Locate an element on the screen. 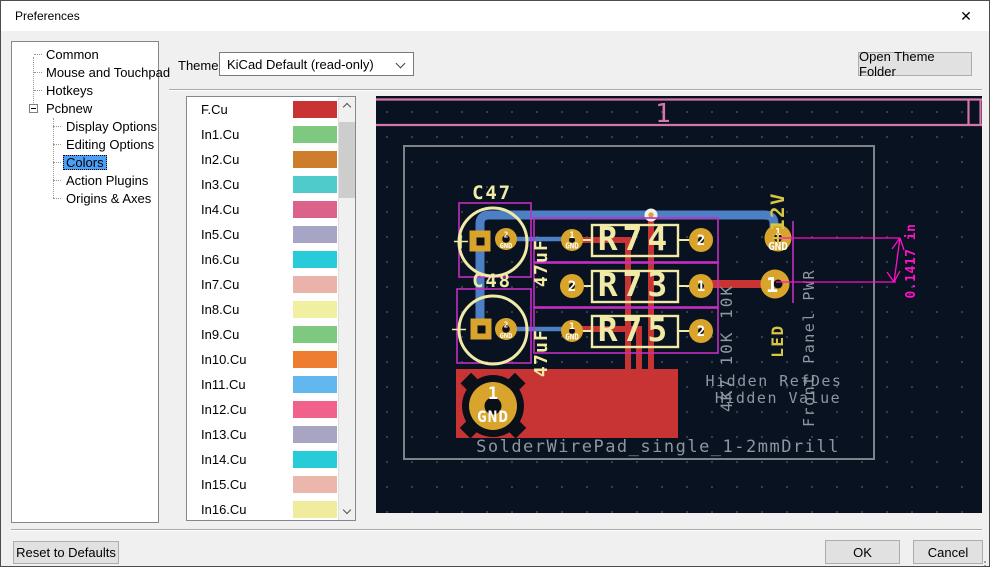 The width and height of the screenshot is (990, 567). titlebar: Preferences ✕ is located at coordinates (495, 16).